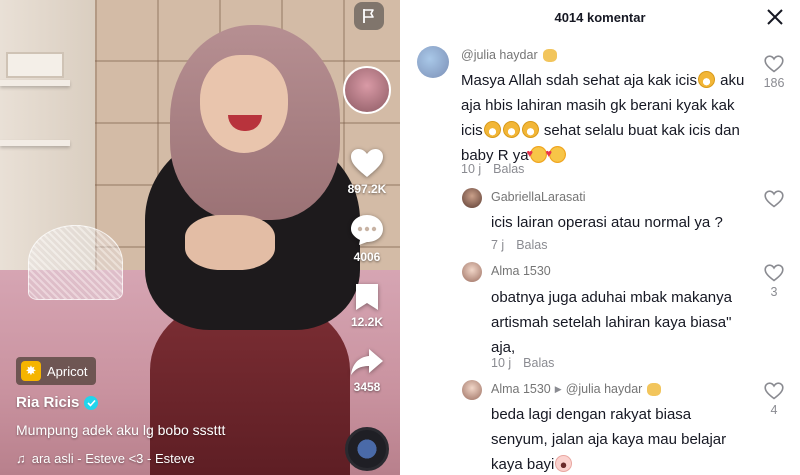  What do you see at coordinates (367, 449) in the screenshot?
I see `music-disc` at bounding box center [367, 449].